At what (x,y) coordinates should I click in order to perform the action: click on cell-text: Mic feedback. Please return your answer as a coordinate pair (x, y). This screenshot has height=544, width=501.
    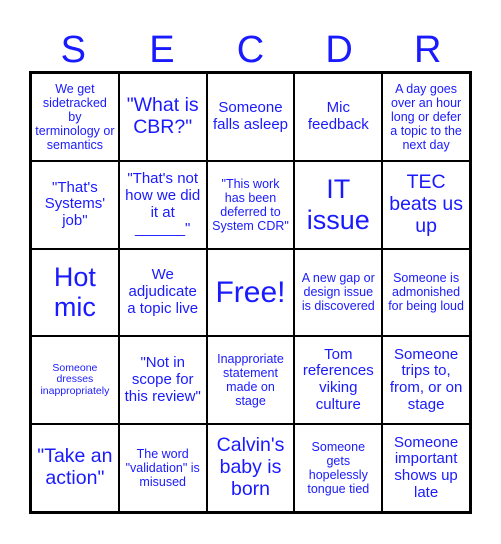
    Looking at the image, I should click on (338, 116).